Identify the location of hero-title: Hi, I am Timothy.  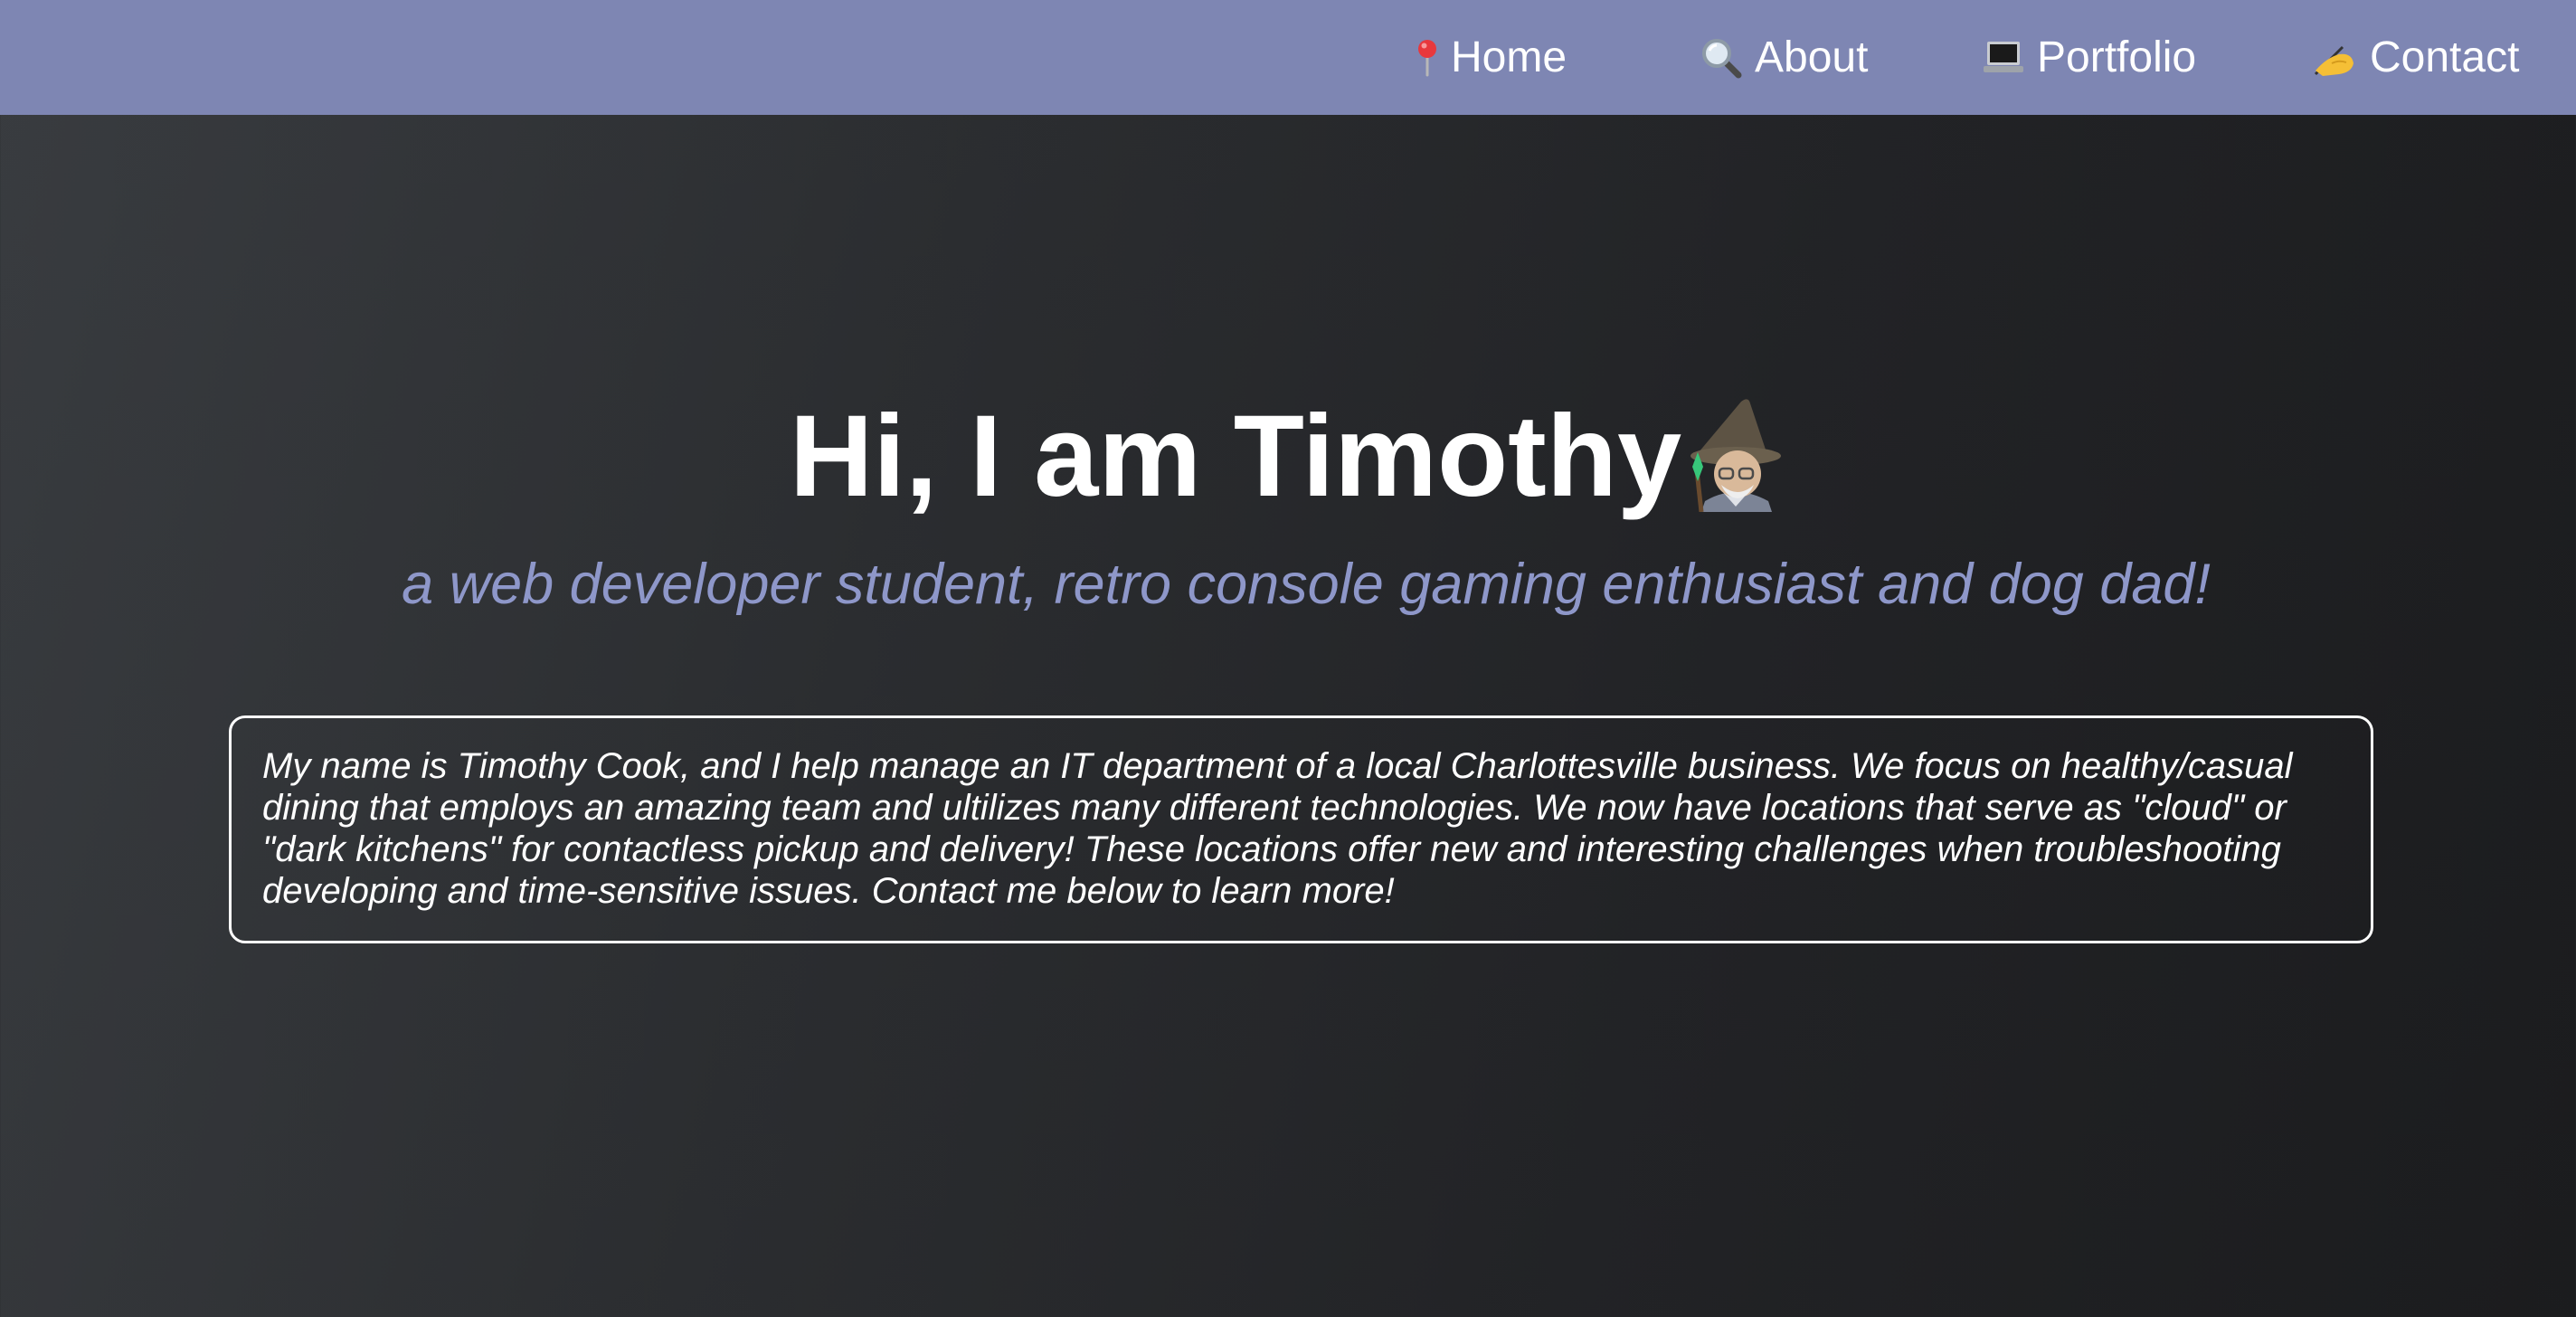
(1288, 457).